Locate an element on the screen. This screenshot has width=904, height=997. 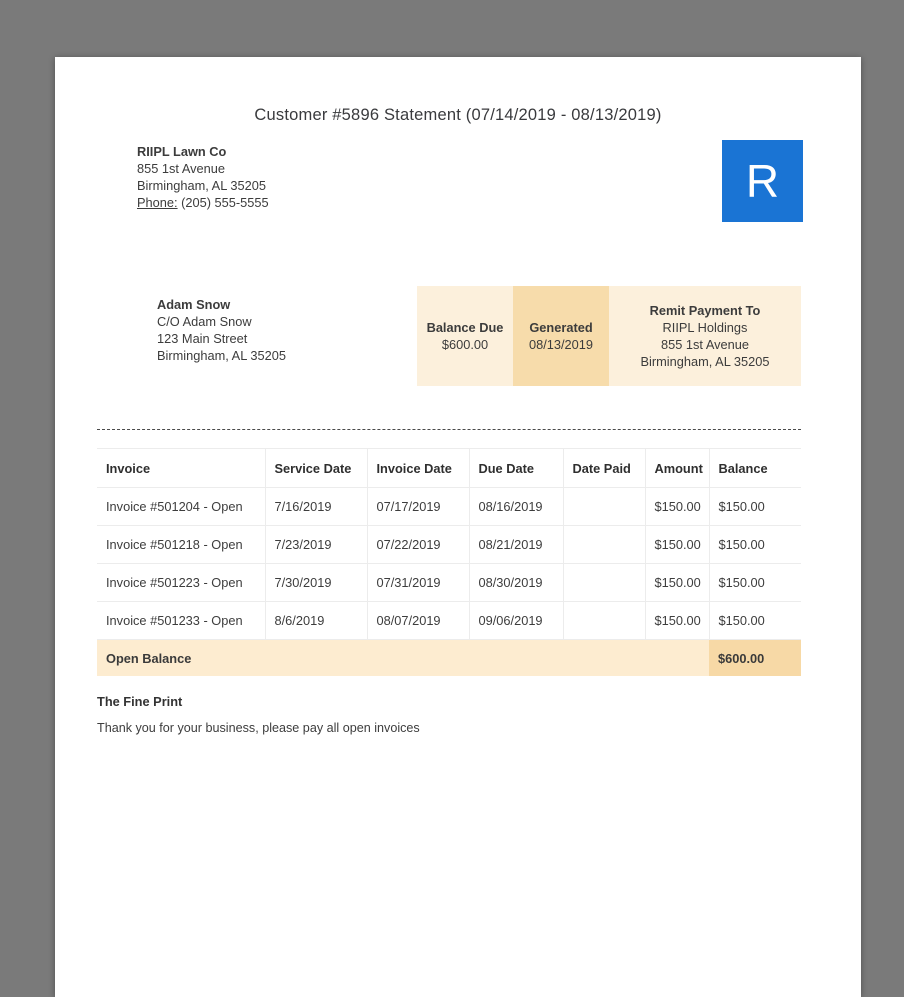
balance-due-value: $600.00 is located at coordinates (465, 344).